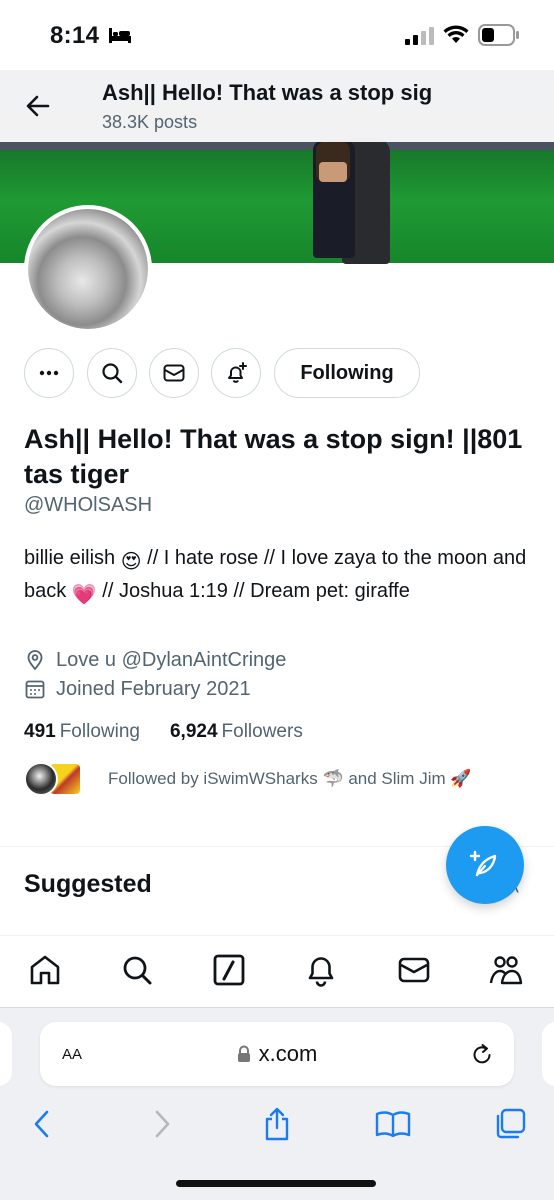 This screenshot has height=1200, width=554. I want to click on browser-back-button, so click(42, 1124).